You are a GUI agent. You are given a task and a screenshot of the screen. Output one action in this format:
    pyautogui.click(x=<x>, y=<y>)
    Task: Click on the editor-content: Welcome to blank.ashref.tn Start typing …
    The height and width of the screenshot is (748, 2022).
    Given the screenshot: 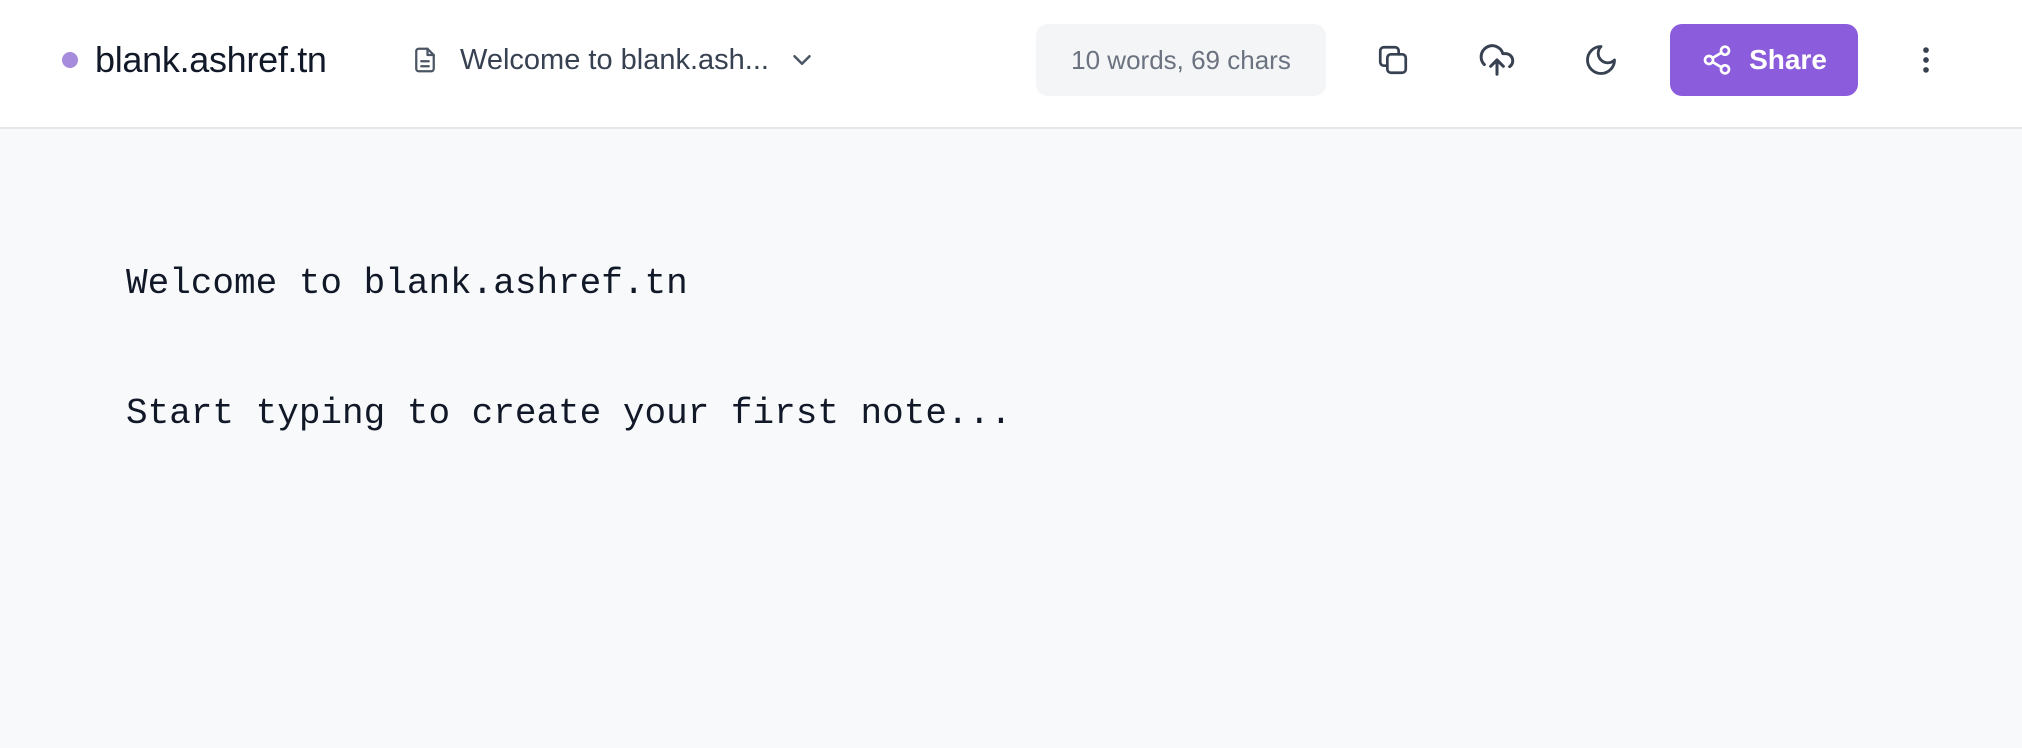 What is the action you would take?
    pyautogui.click(x=569, y=348)
    